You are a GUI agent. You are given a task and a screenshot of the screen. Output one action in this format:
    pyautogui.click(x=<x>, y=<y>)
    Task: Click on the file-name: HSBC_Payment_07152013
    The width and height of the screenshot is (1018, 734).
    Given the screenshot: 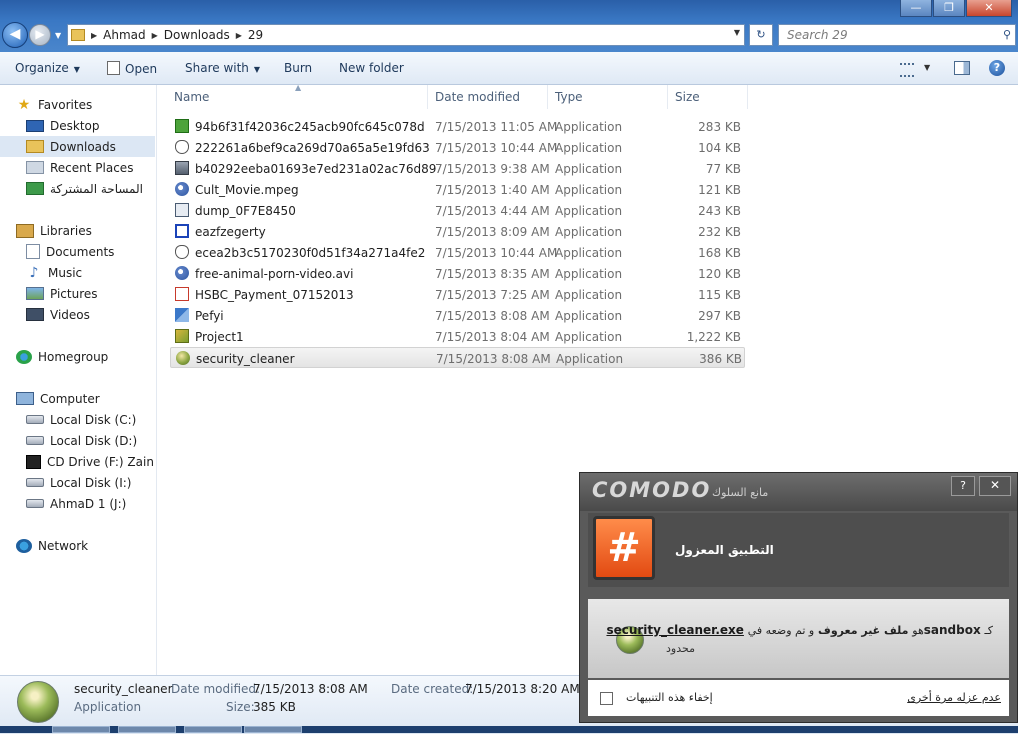 What is the action you would take?
    pyautogui.click(x=274, y=295)
    